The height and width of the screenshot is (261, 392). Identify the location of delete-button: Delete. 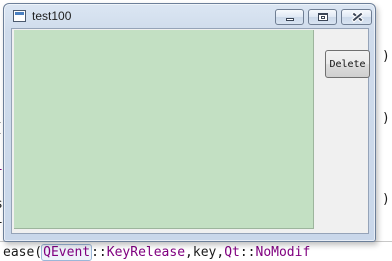
(347, 64).